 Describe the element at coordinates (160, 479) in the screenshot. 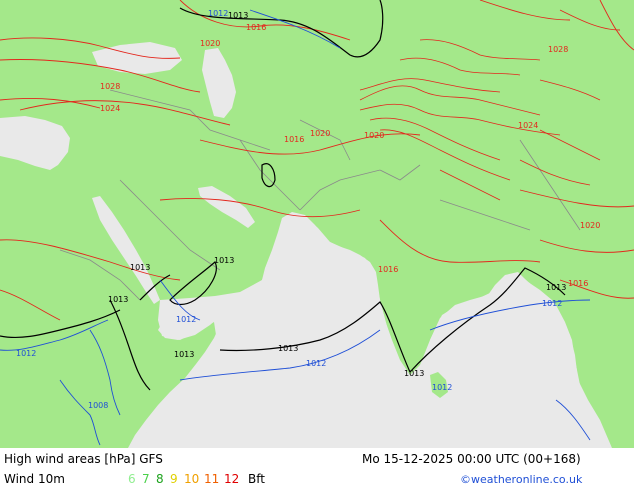

I see `bft-value-8: 8` at that location.